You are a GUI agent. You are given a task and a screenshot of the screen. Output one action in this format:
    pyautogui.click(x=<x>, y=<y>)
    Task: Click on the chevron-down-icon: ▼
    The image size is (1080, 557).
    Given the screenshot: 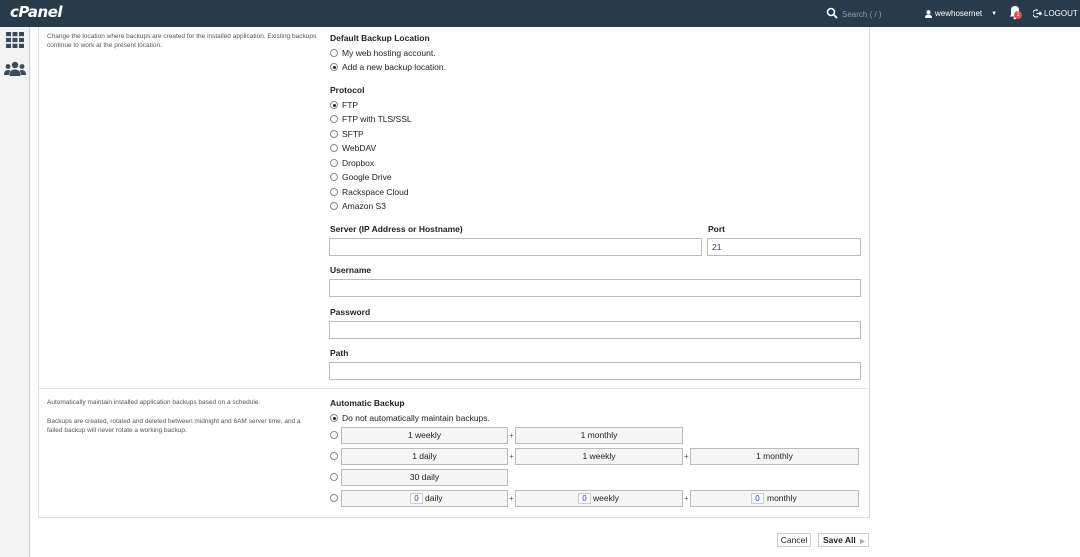 What is the action you would take?
    pyautogui.click(x=994, y=13)
    